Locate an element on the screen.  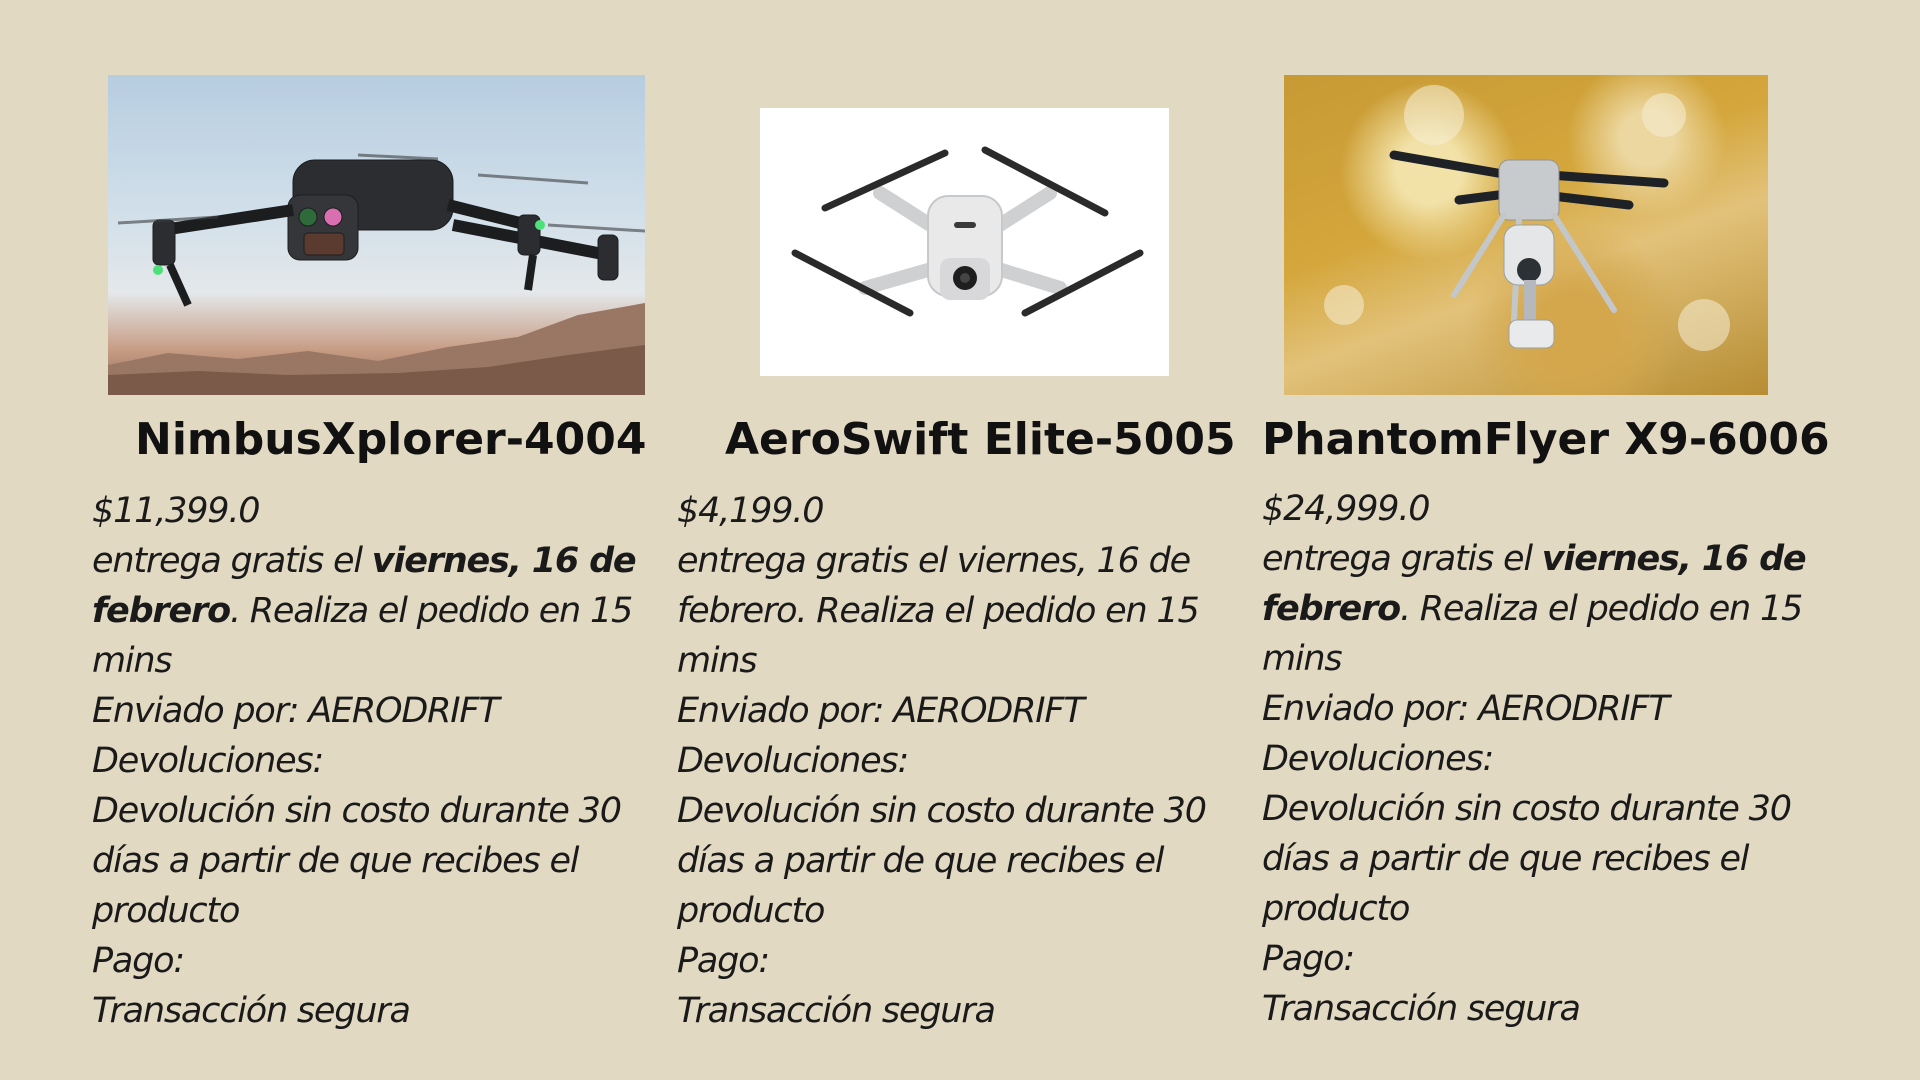
product-title: PhantomFlyer X9-6006 is located at coordinates (1546, 440).